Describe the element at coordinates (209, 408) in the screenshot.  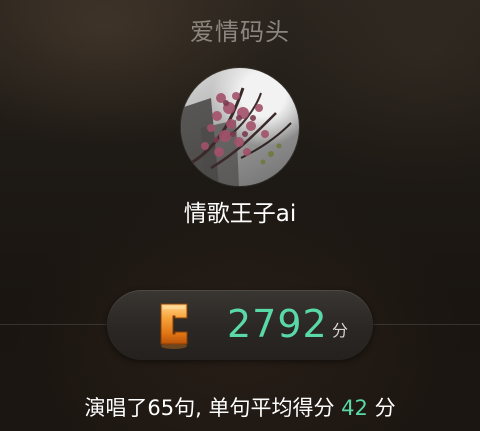
I see `summary-text: 演唱了65句, 单句平均得分` at that location.